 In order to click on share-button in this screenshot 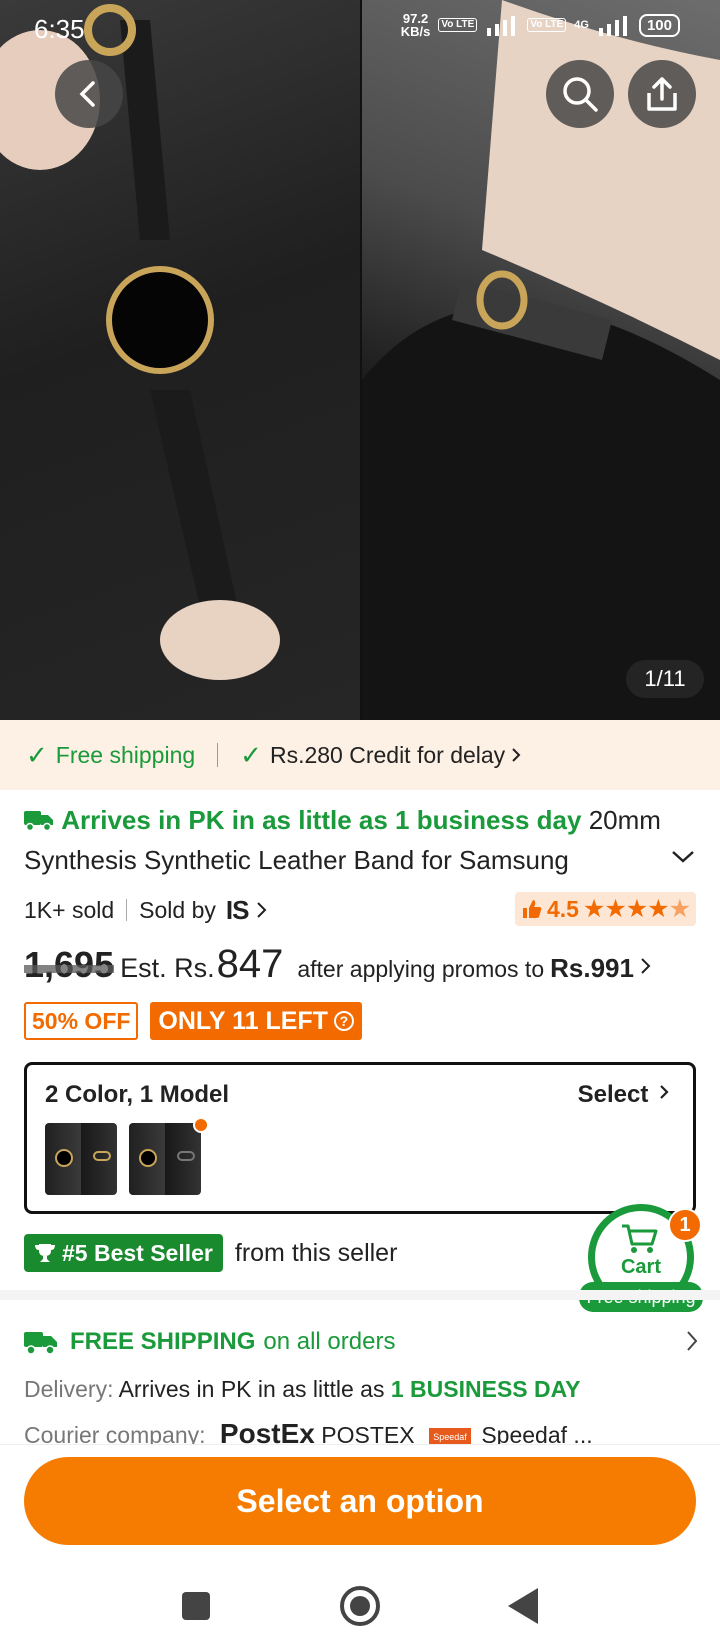, I will do `click(662, 94)`.